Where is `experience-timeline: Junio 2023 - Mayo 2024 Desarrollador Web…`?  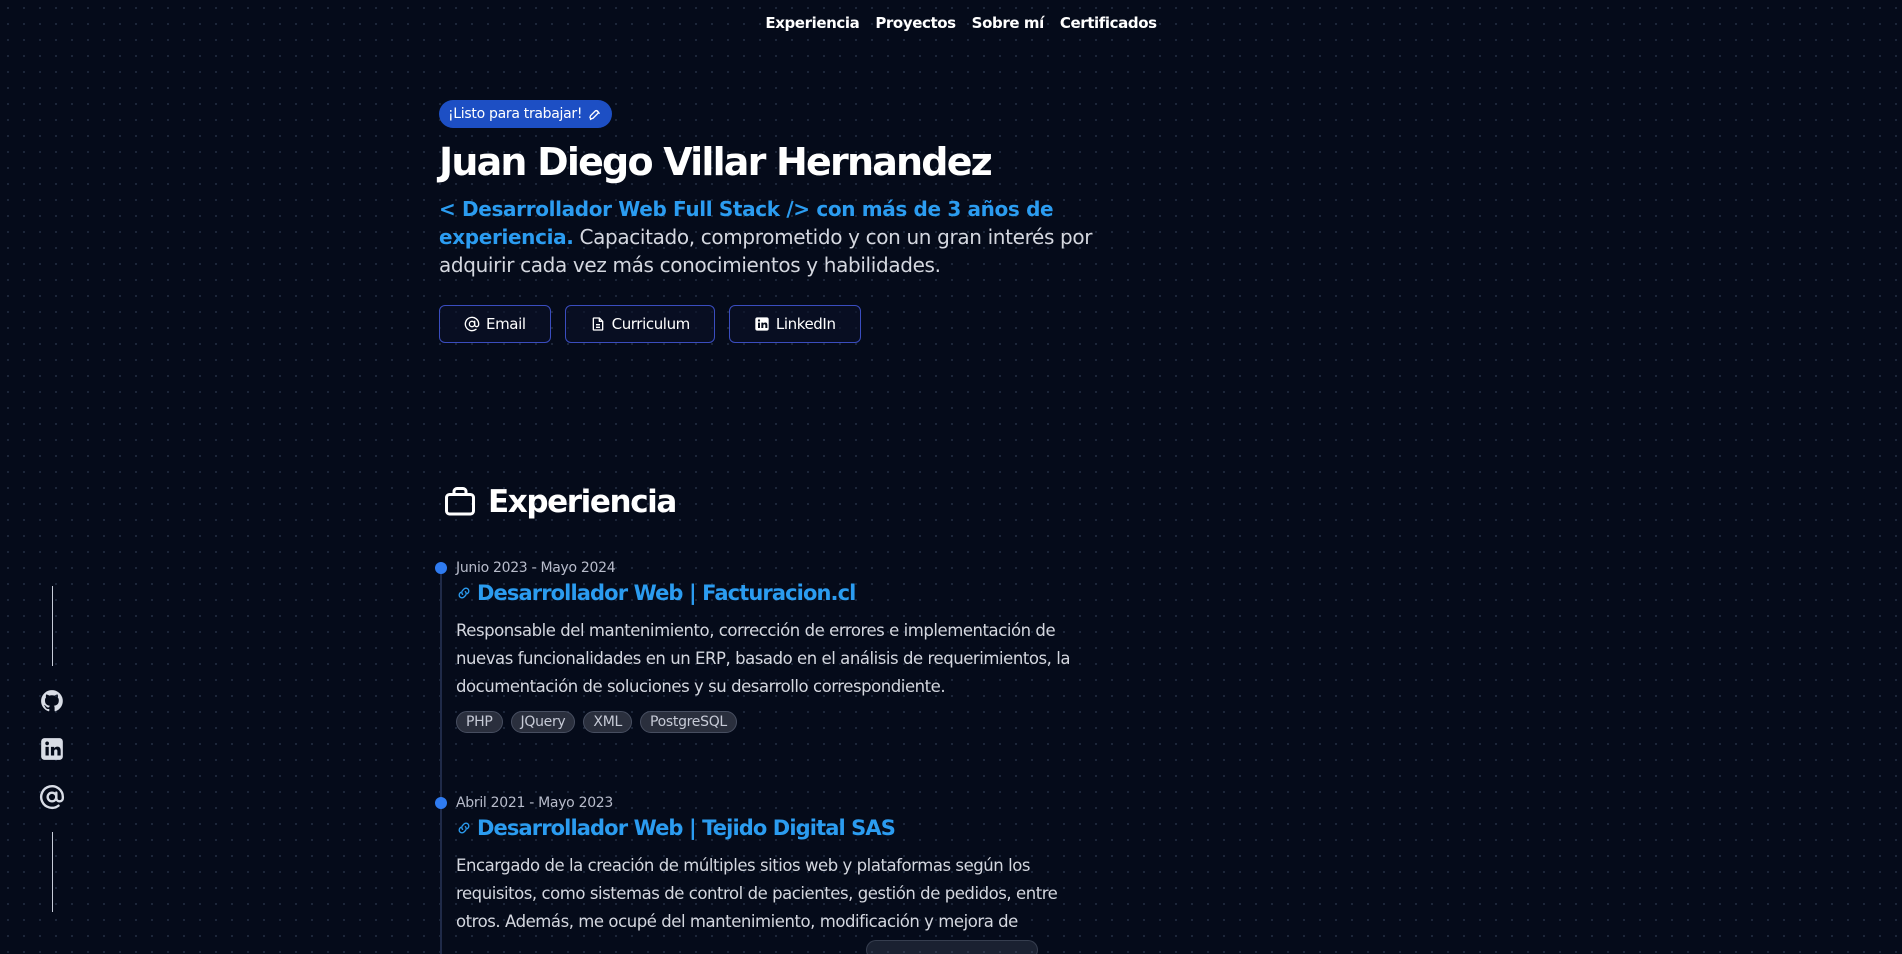 experience-timeline: Junio 2023 - Mayo 2024 Desarrollador Web… is located at coordinates (767, 757).